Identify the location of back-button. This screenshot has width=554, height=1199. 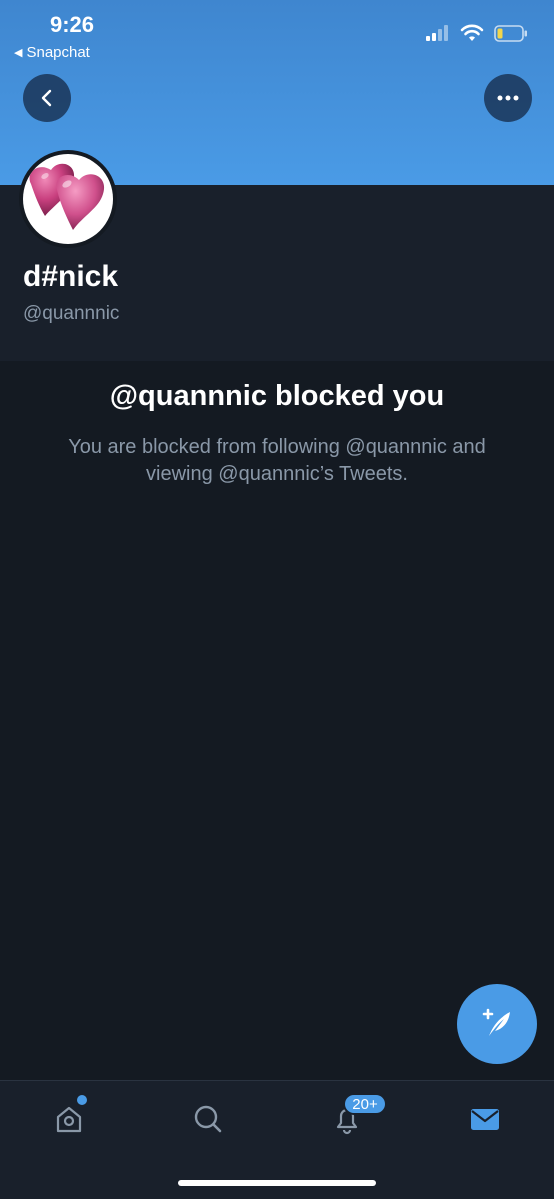
(47, 98).